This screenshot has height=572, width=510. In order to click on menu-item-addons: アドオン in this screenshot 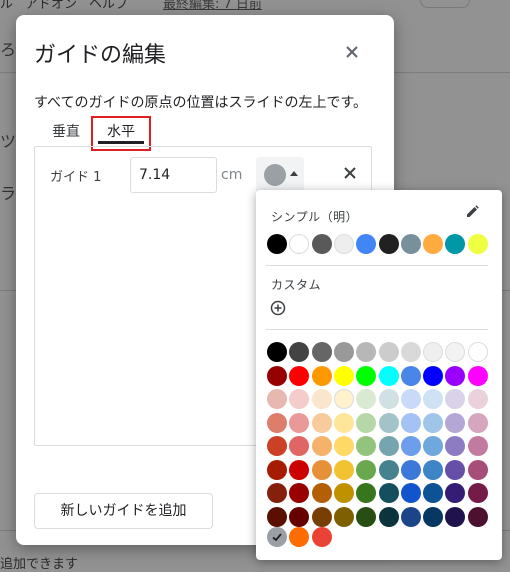, I will do `click(51, 6)`.